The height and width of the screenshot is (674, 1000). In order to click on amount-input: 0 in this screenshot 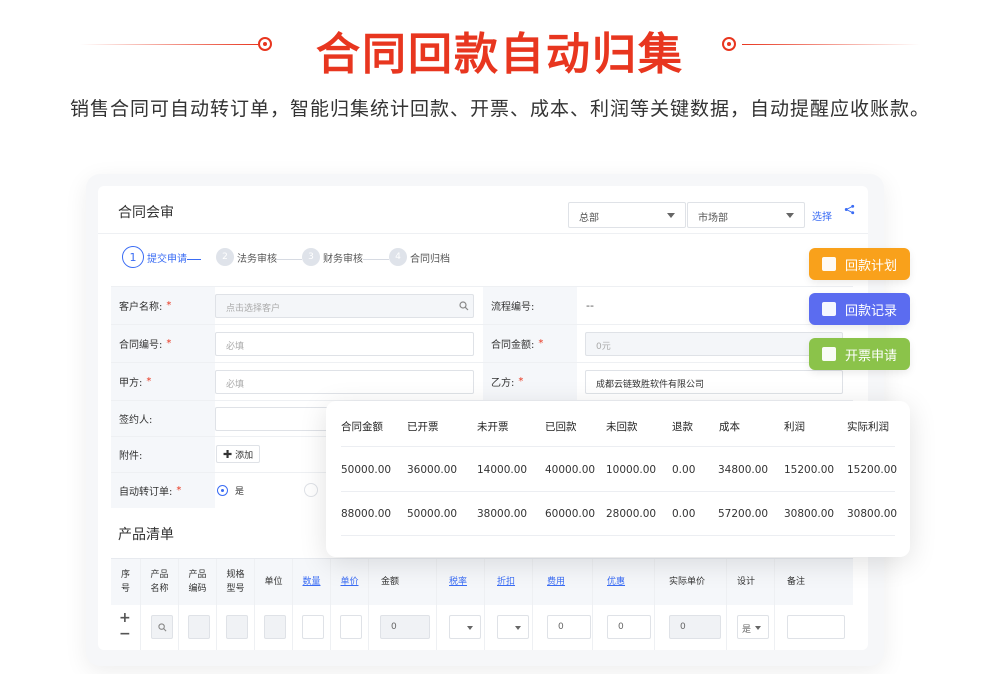, I will do `click(405, 627)`.